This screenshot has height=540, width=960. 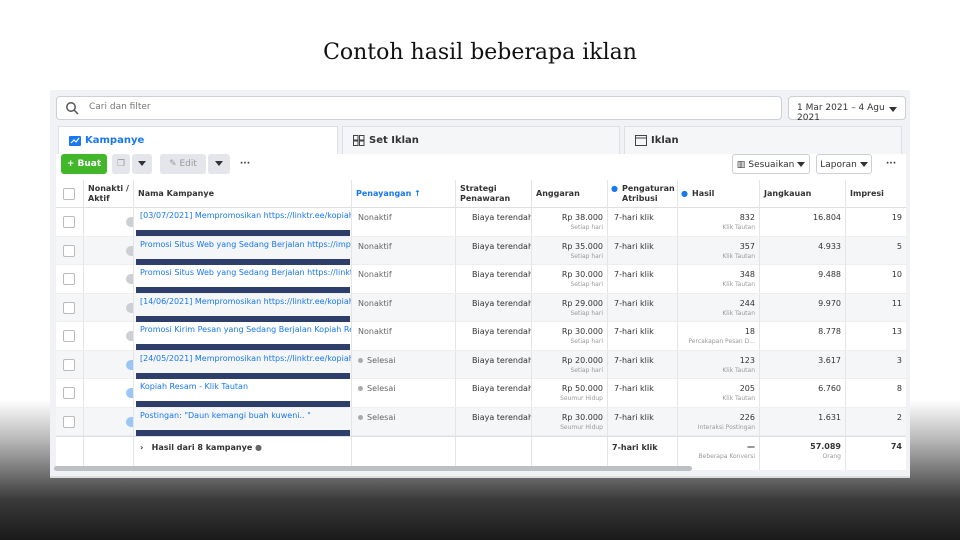 I want to click on select-all-checkbox, so click(x=69, y=194).